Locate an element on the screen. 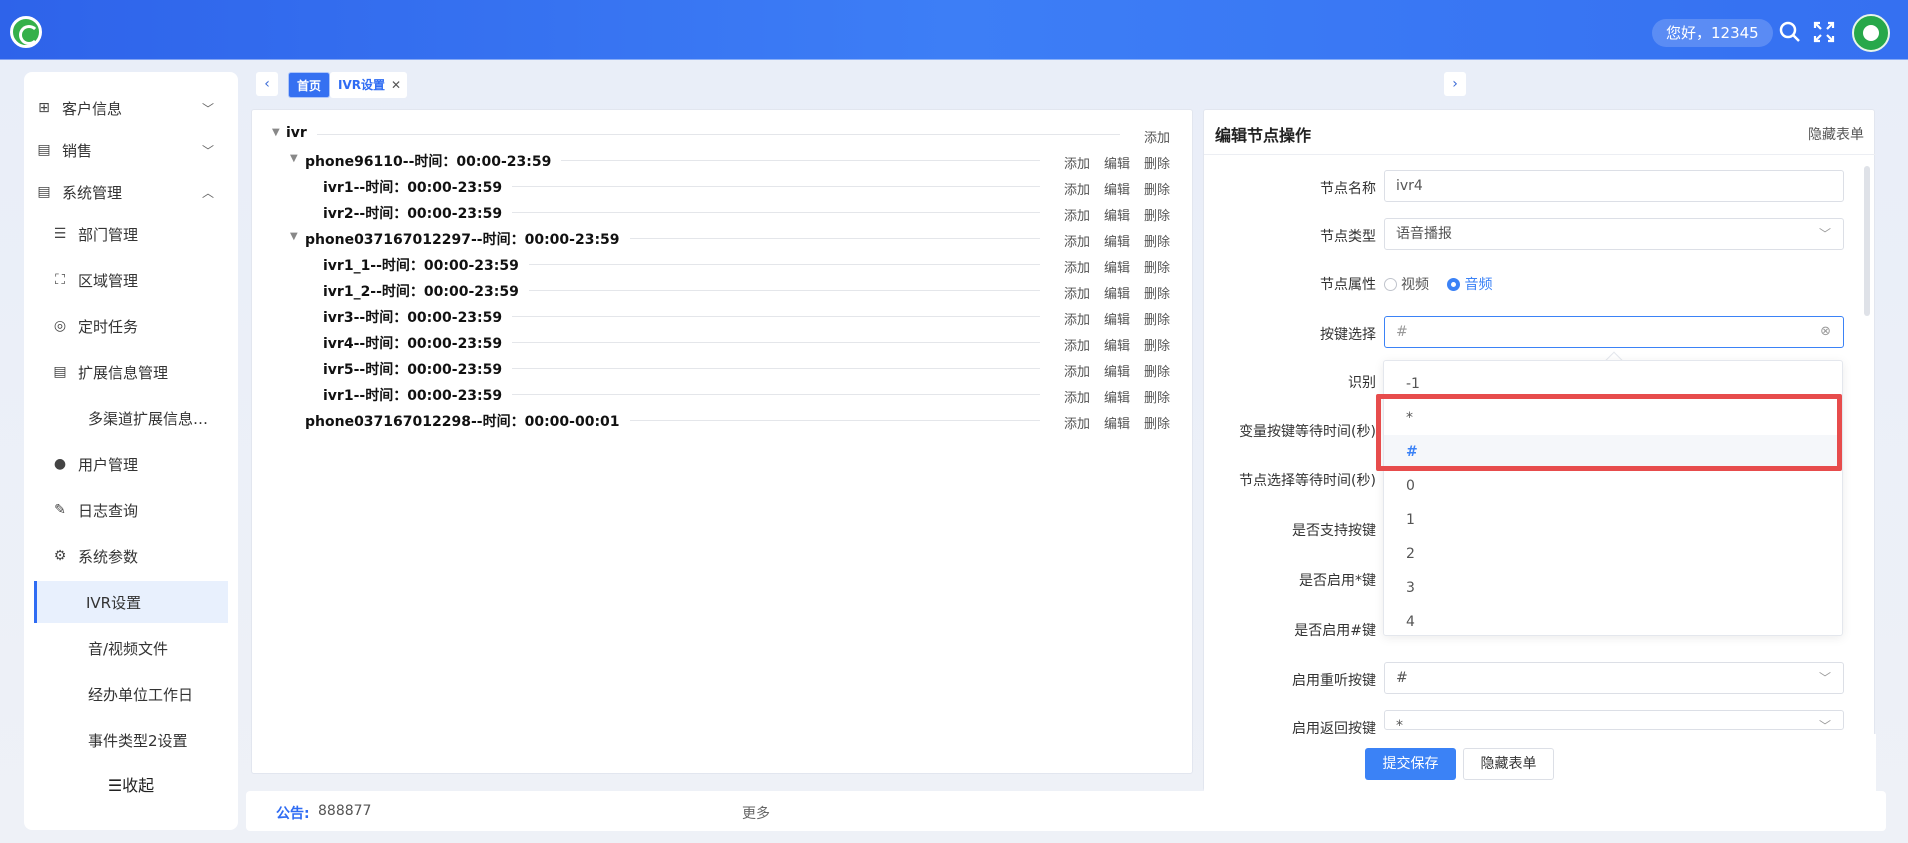 The width and height of the screenshot is (1908, 843). sidebar-item-media: 音/视频文件 is located at coordinates (146, 648).